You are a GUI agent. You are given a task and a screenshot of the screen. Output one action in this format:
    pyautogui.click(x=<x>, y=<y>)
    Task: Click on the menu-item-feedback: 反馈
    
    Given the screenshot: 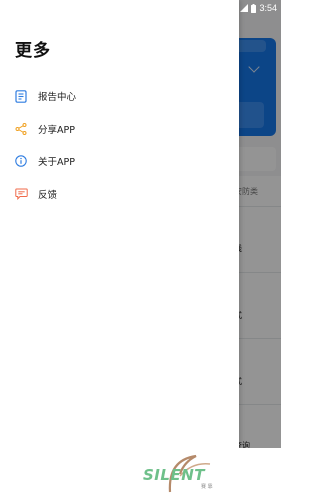 What is the action you would take?
    pyautogui.click(x=119, y=194)
    